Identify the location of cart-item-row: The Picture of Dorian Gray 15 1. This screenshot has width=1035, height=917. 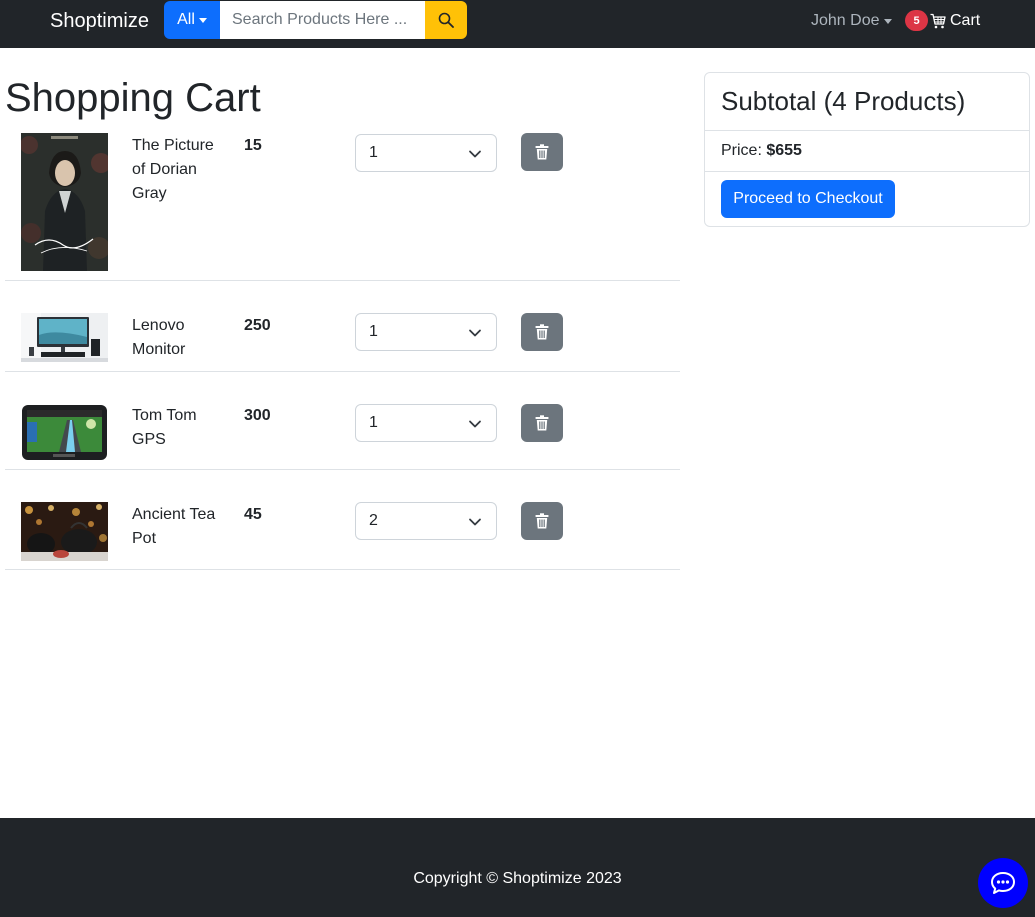
(342, 207).